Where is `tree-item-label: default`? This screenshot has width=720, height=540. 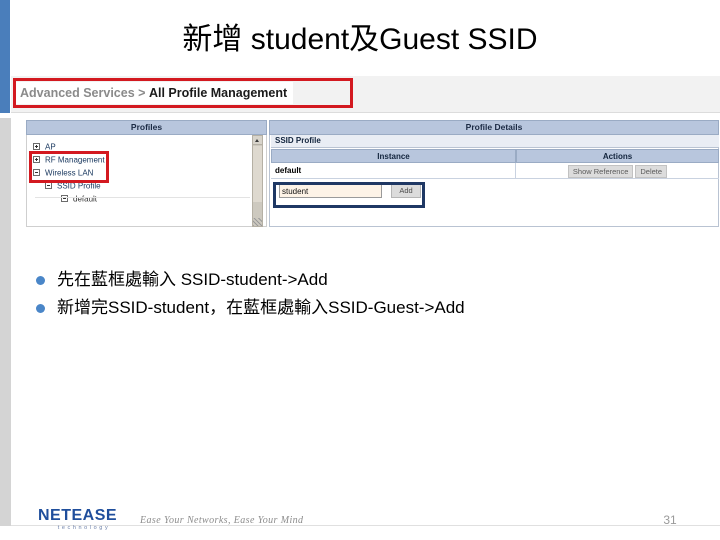
tree-item-label: default is located at coordinates (85, 199).